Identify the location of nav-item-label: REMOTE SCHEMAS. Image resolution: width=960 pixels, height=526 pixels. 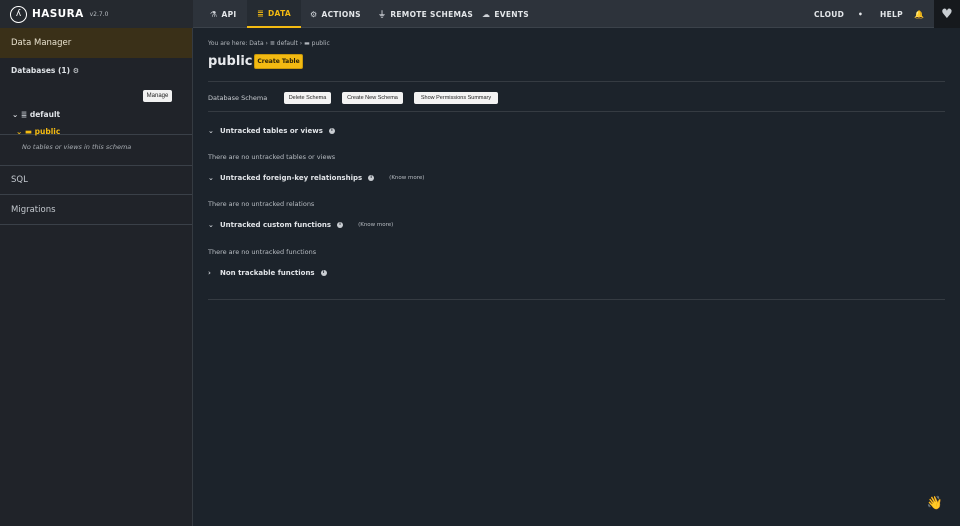
(432, 14).